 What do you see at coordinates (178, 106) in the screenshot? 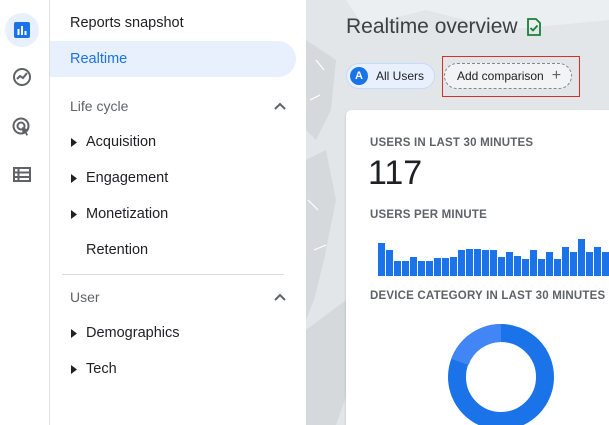
I see `section-life-cycle: Life cycle` at bounding box center [178, 106].